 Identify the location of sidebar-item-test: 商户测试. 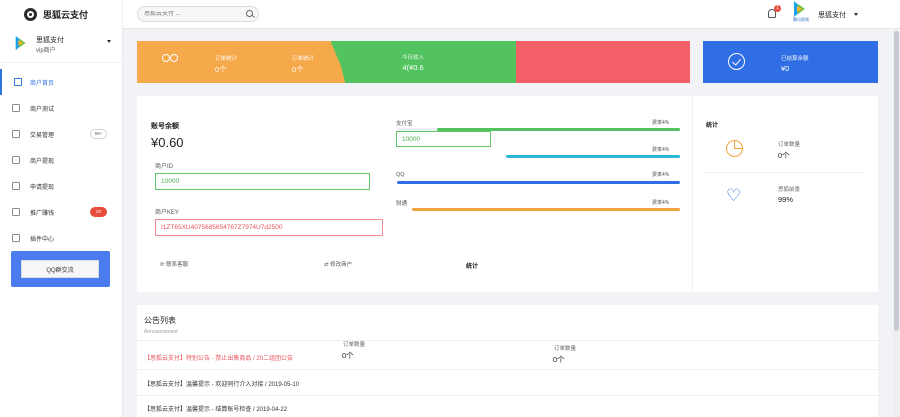
(61, 108).